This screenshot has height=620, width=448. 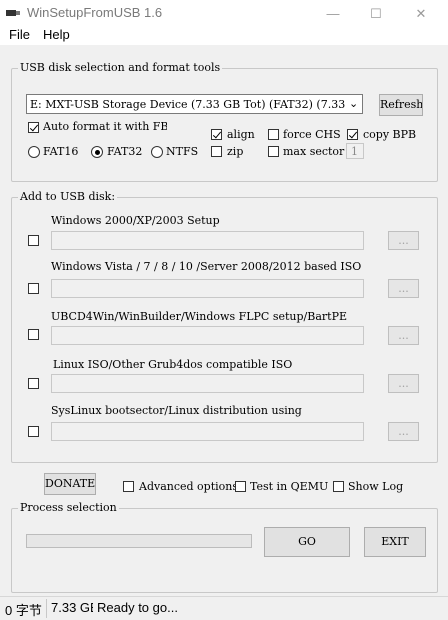 What do you see at coordinates (207, 335) in the screenshot?
I see `source-path-ubcd` at bounding box center [207, 335].